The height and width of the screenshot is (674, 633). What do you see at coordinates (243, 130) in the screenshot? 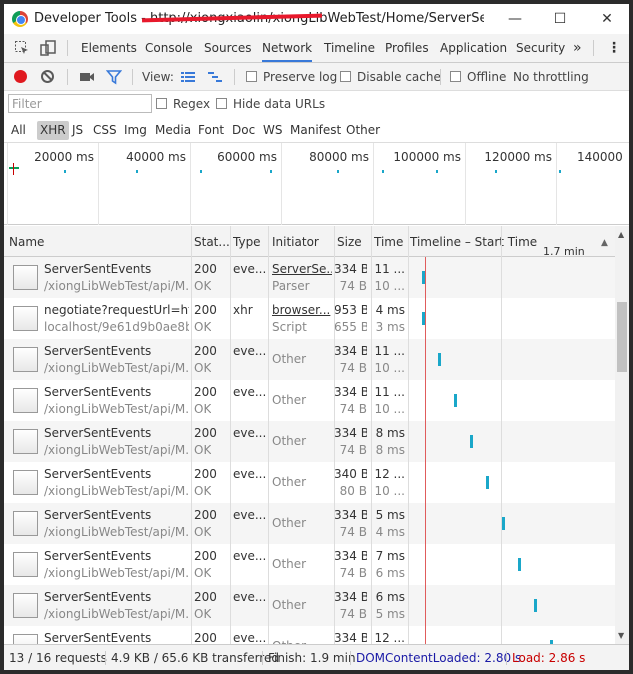
I see `type-doc: Doc` at bounding box center [243, 130].